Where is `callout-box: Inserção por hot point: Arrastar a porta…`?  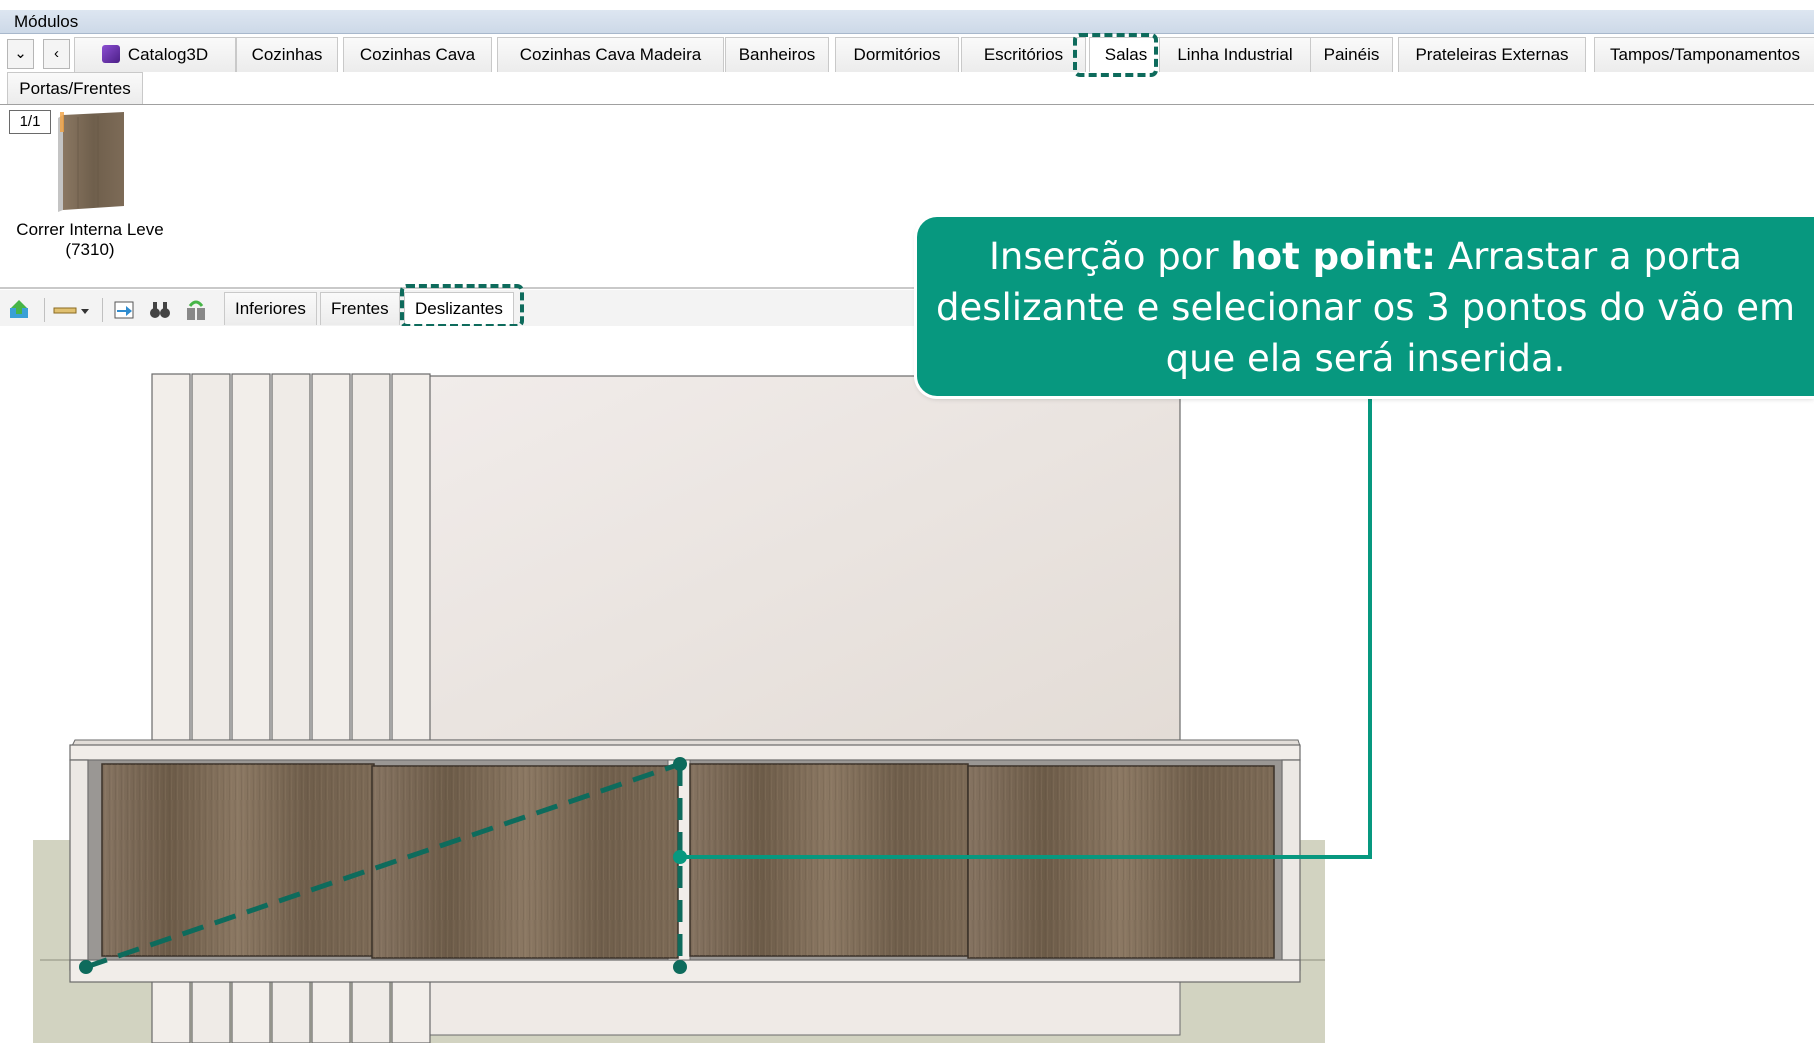
callout-box: Inserção por hot point: Arrastar a porta… is located at coordinates (1365, 306).